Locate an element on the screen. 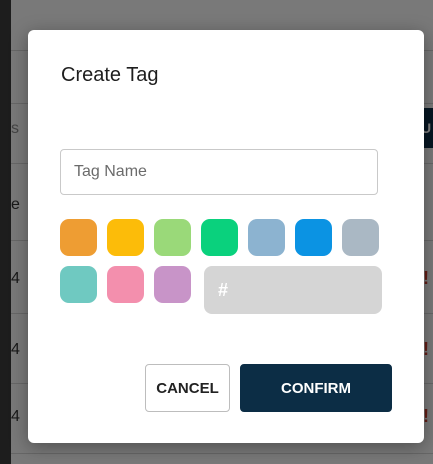 Image resolution: width=433 pixels, height=464 pixels. color-swatch-light-green is located at coordinates (172, 237).